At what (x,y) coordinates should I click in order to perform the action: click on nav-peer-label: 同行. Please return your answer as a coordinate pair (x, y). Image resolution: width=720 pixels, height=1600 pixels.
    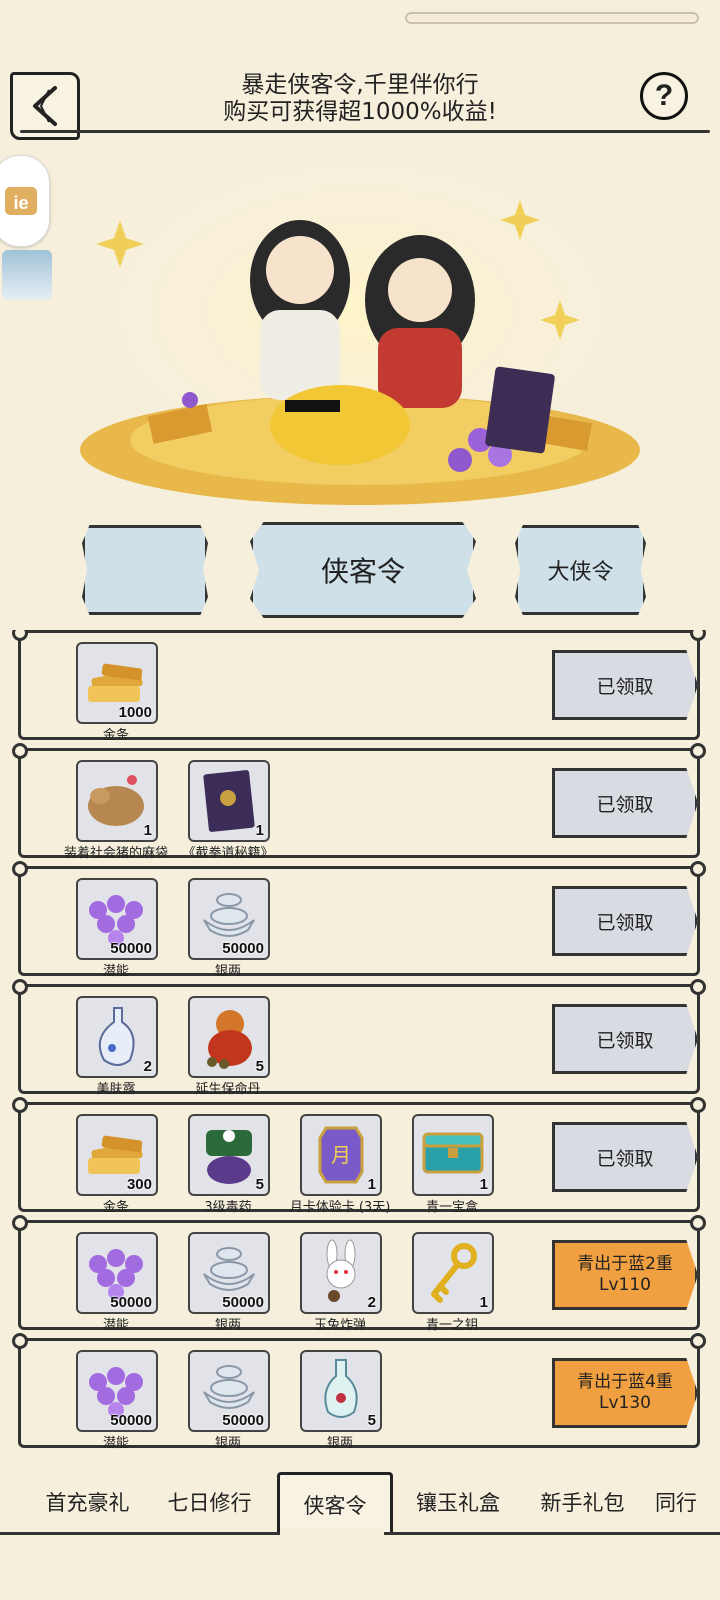
    Looking at the image, I should click on (676, 1503).